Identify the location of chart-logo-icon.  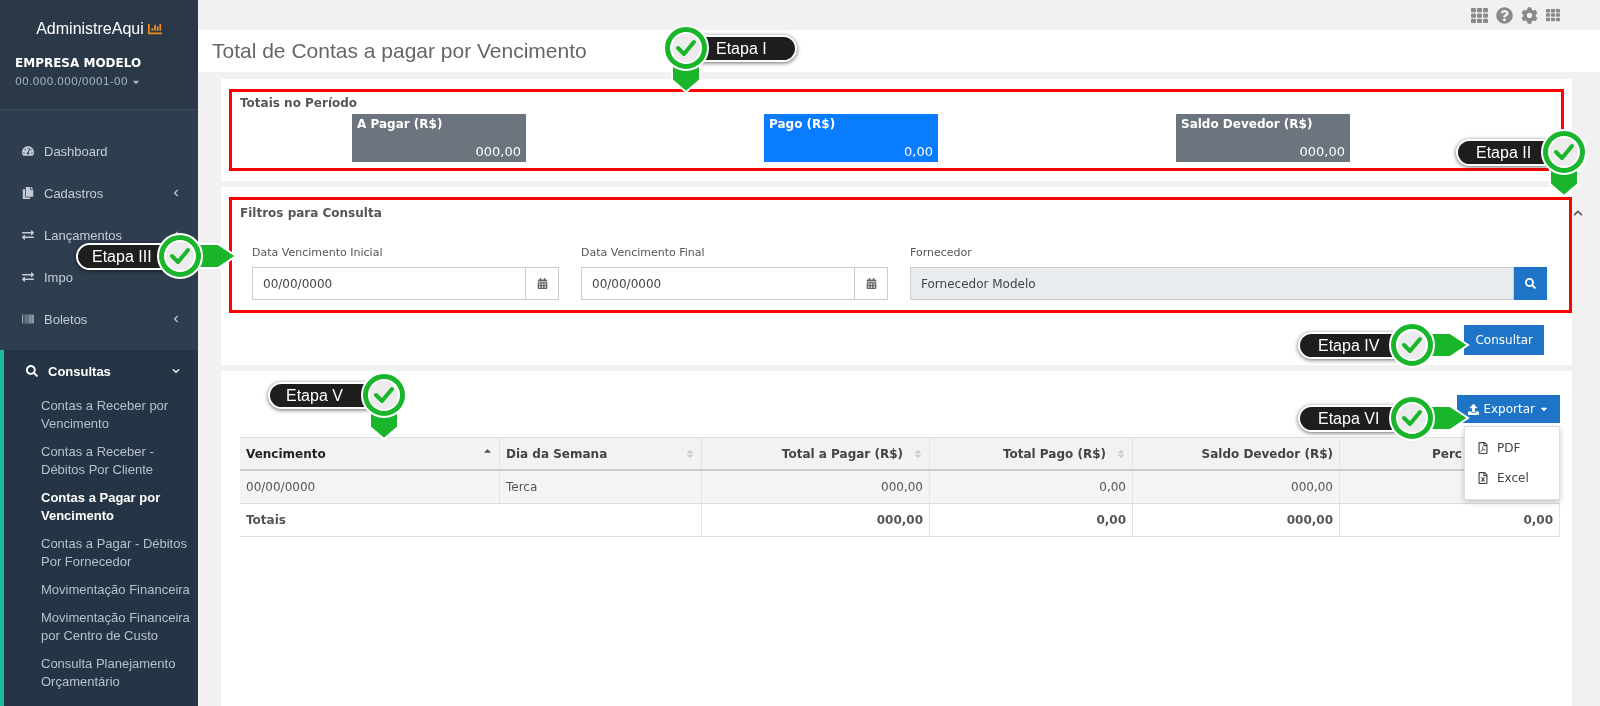
(154, 29).